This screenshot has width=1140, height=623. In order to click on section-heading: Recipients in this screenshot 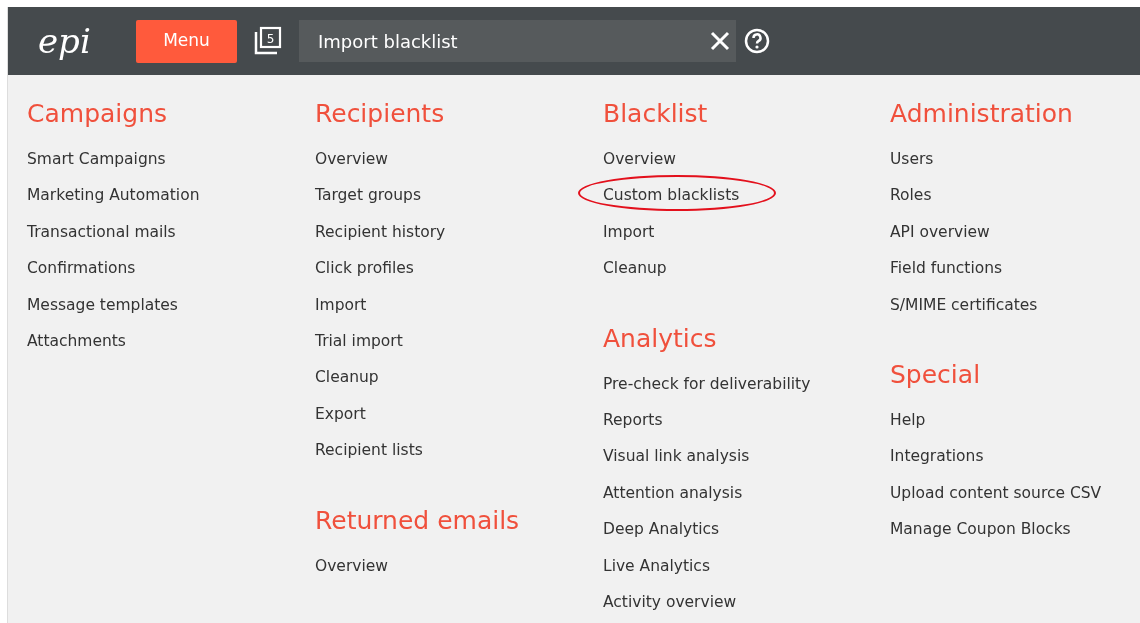, I will do `click(380, 113)`.